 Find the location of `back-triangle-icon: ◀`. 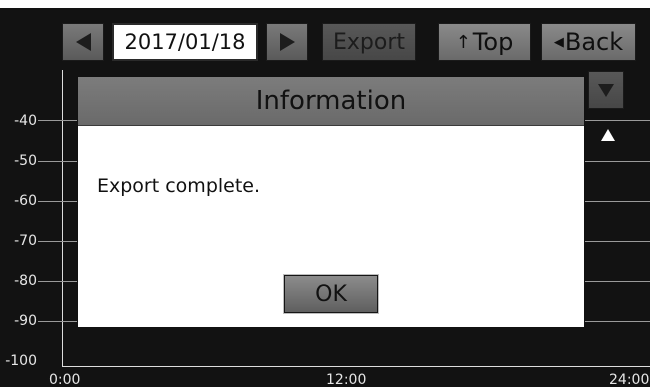

back-triangle-icon: ◀ is located at coordinates (558, 42).